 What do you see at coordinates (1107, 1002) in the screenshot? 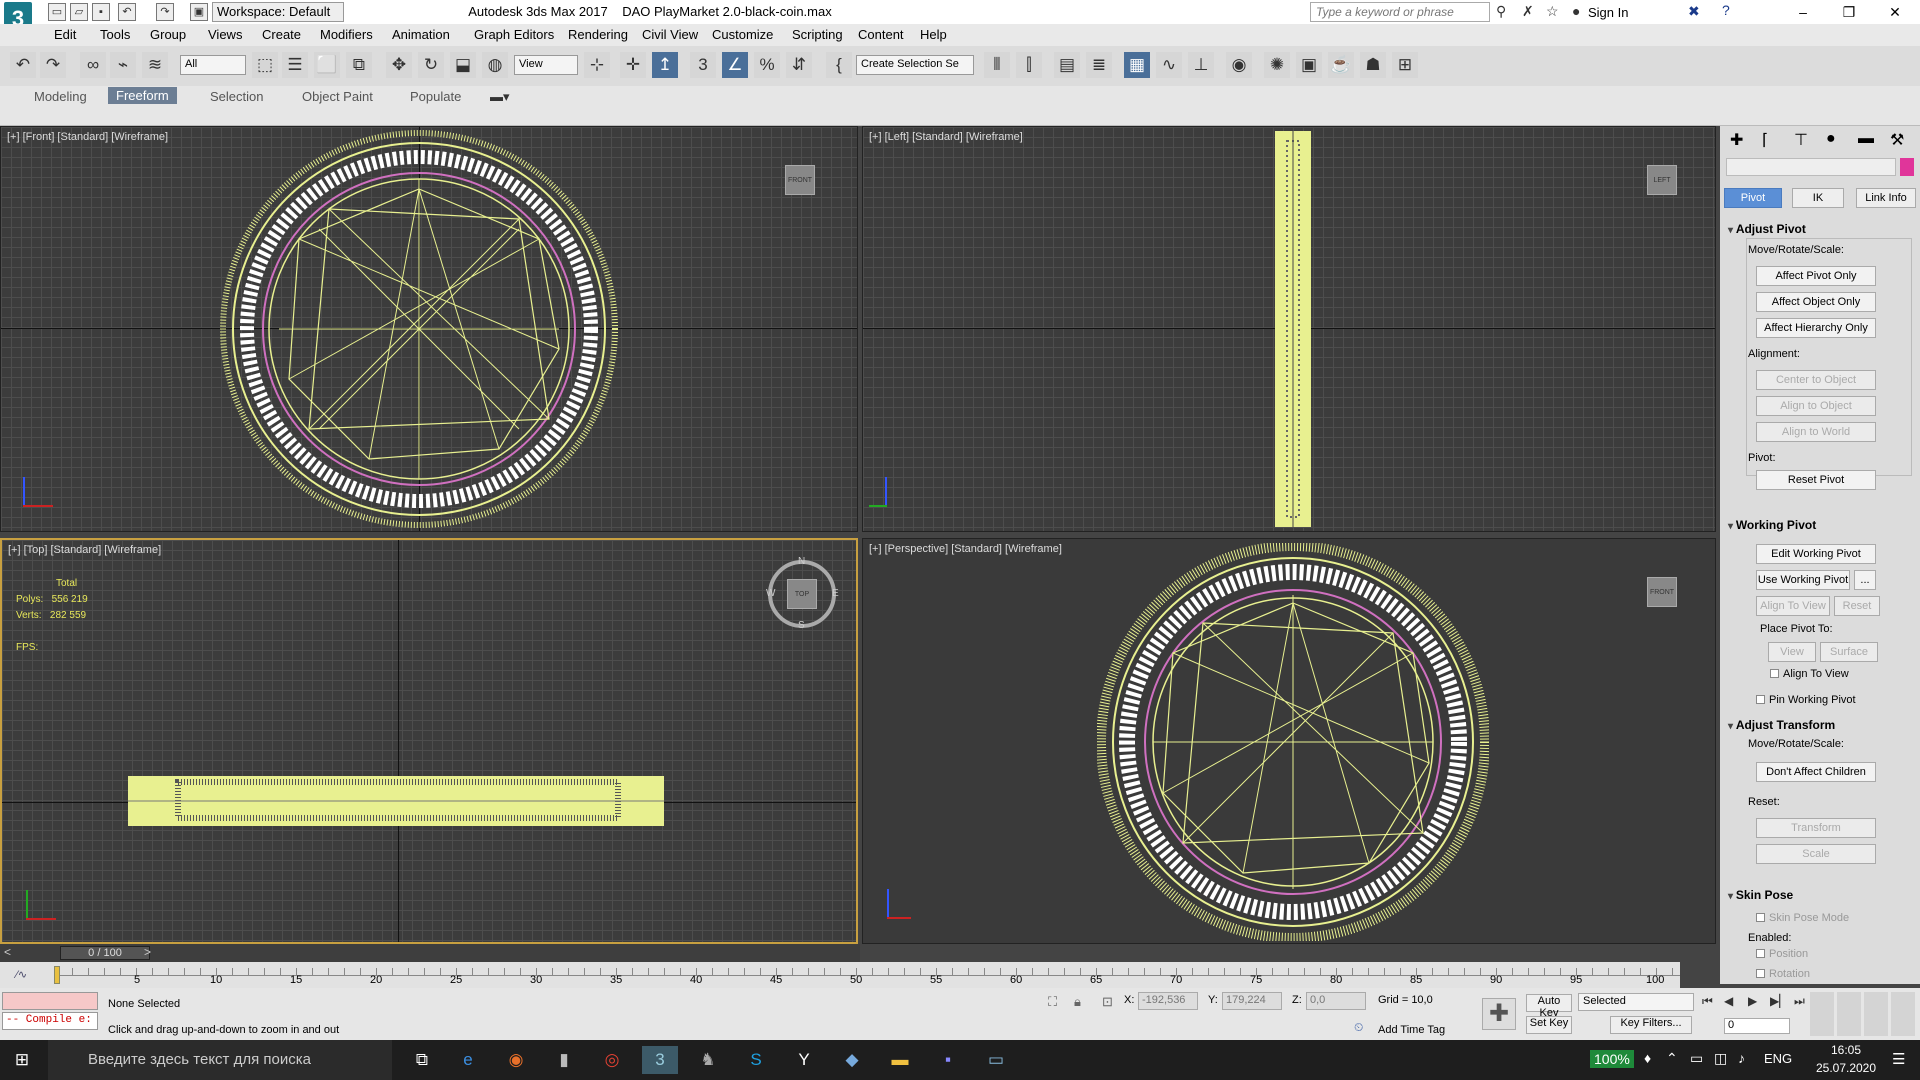
I see `absolute-mode-icon: ⊡` at bounding box center [1107, 1002].